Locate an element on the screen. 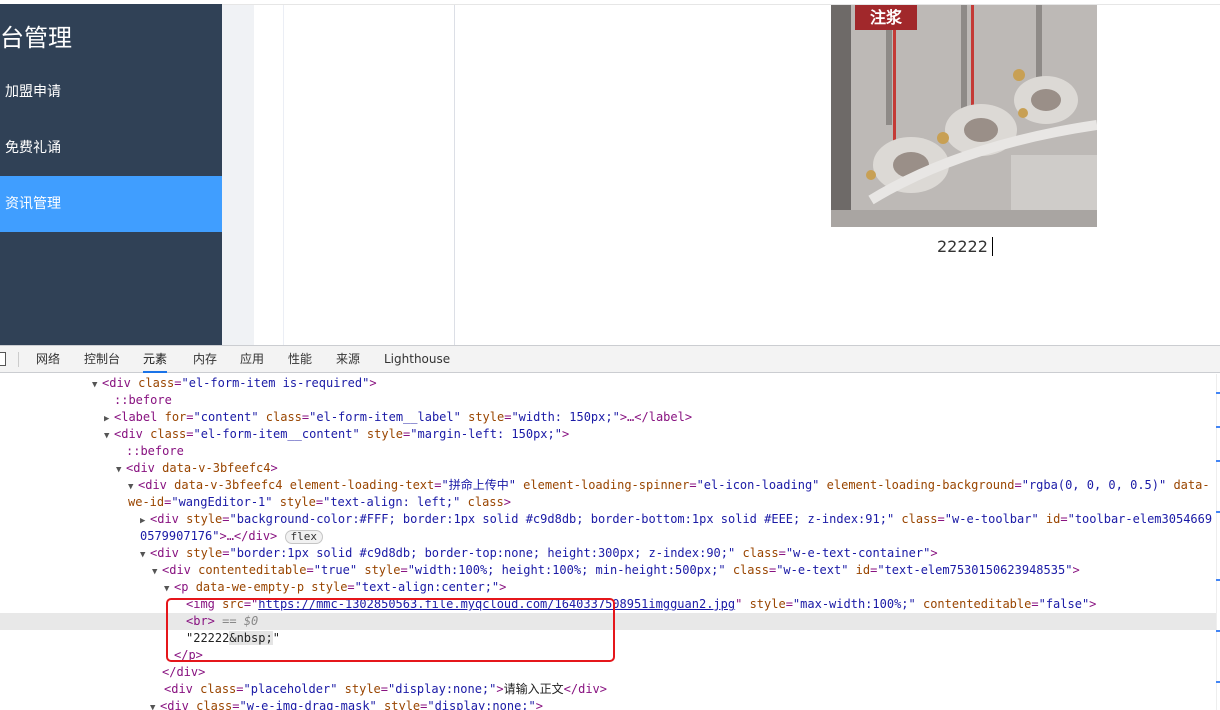 Image resolution: width=1220 pixels, height=710 pixels. annotation-highlight-box is located at coordinates (390, 630).